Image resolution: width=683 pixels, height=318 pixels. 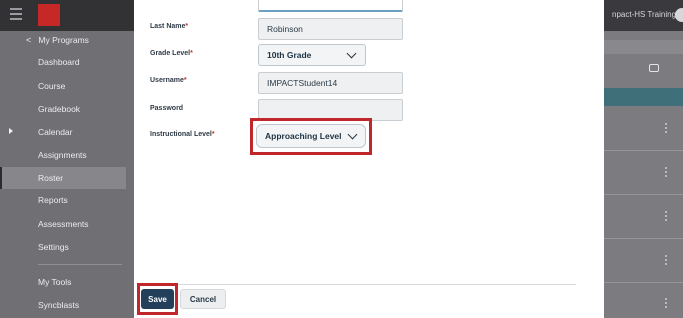 I want to click on instructional-level-select: Approaching Level, so click(x=311, y=136).